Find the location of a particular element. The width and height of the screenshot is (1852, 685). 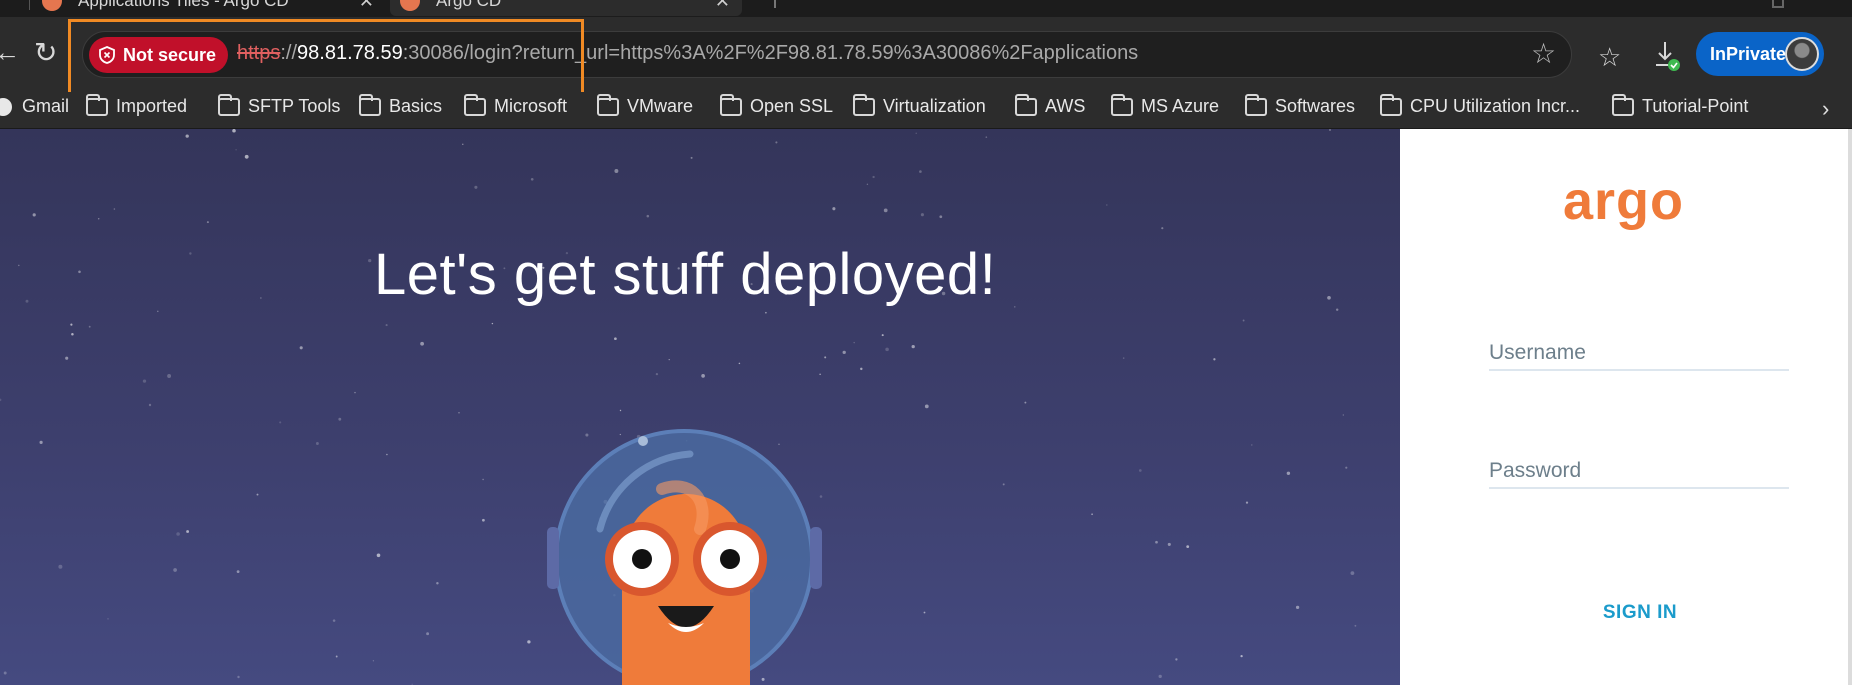

bookmark-label: Virtualization is located at coordinates (934, 106).